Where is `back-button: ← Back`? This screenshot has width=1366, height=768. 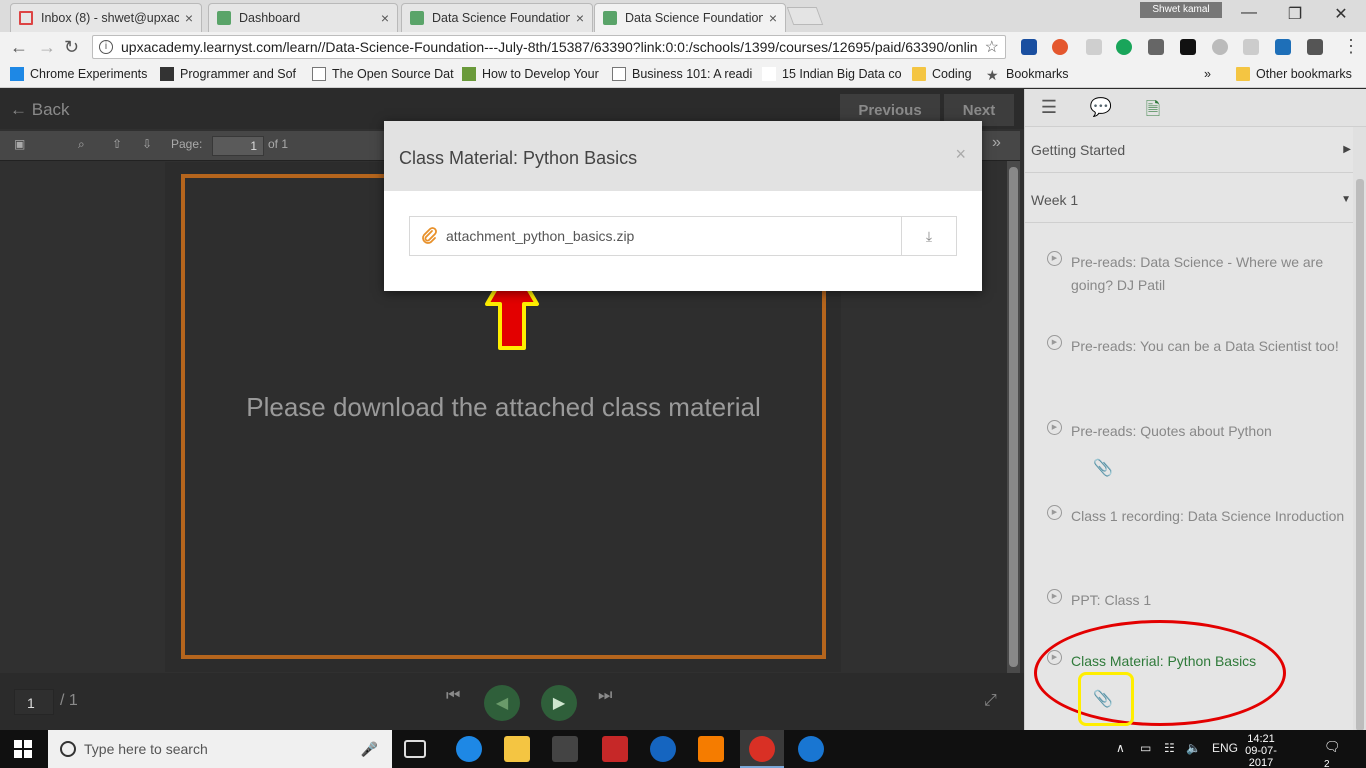 back-button: ← Back is located at coordinates (40, 110).